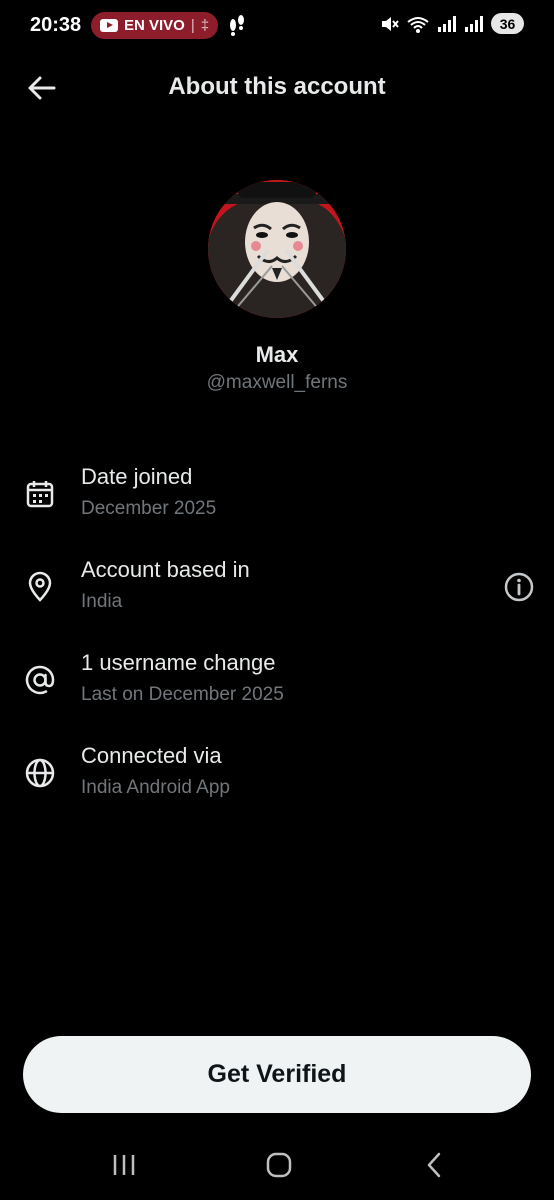 This screenshot has width=554, height=1200. Describe the element at coordinates (40, 773) in the screenshot. I see `globe-icon` at that location.